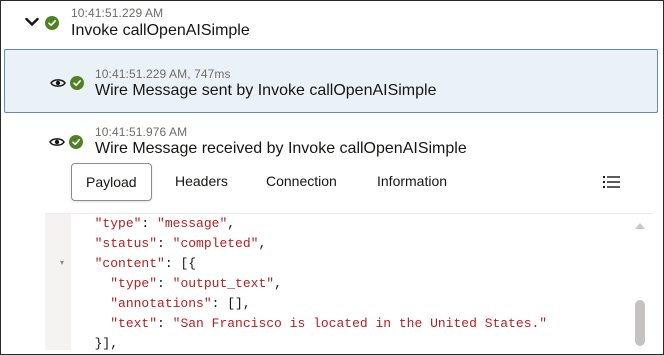 The width and height of the screenshot is (664, 355). What do you see at coordinates (613, 183) in the screenshot?
I see `list-icon` at bounding box center [613, 183].